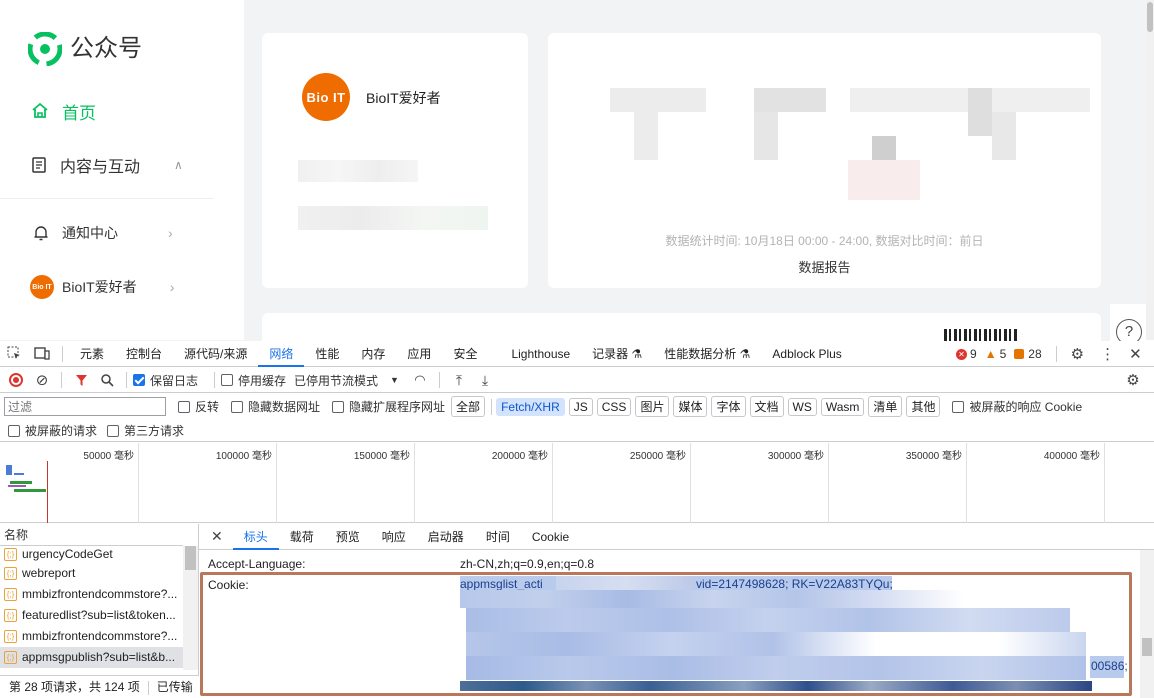  Describe the element at coordinates (419, 354) in the screenshot. I see `tab-application: 应用` at that location.